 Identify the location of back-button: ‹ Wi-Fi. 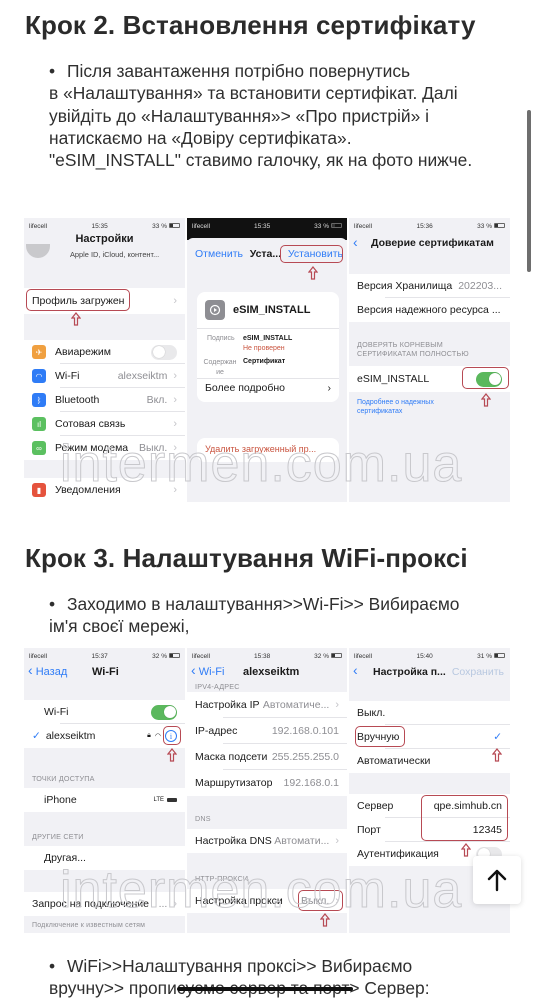
(207, 670).